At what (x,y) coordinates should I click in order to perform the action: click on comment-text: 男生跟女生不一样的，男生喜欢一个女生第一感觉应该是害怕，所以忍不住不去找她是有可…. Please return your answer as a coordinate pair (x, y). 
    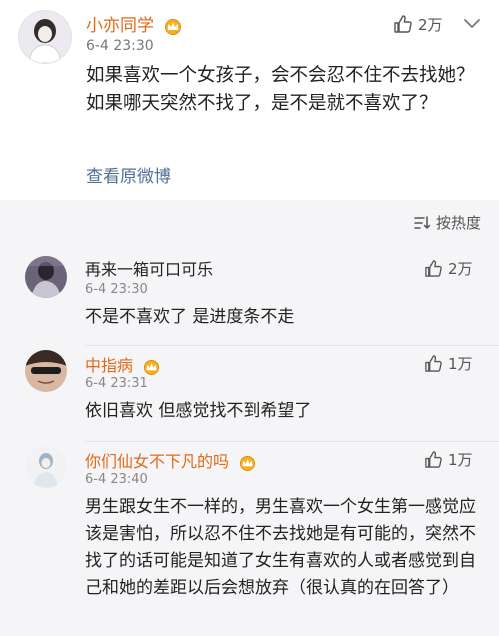
    Looking at the image, I should click on (280, 547).